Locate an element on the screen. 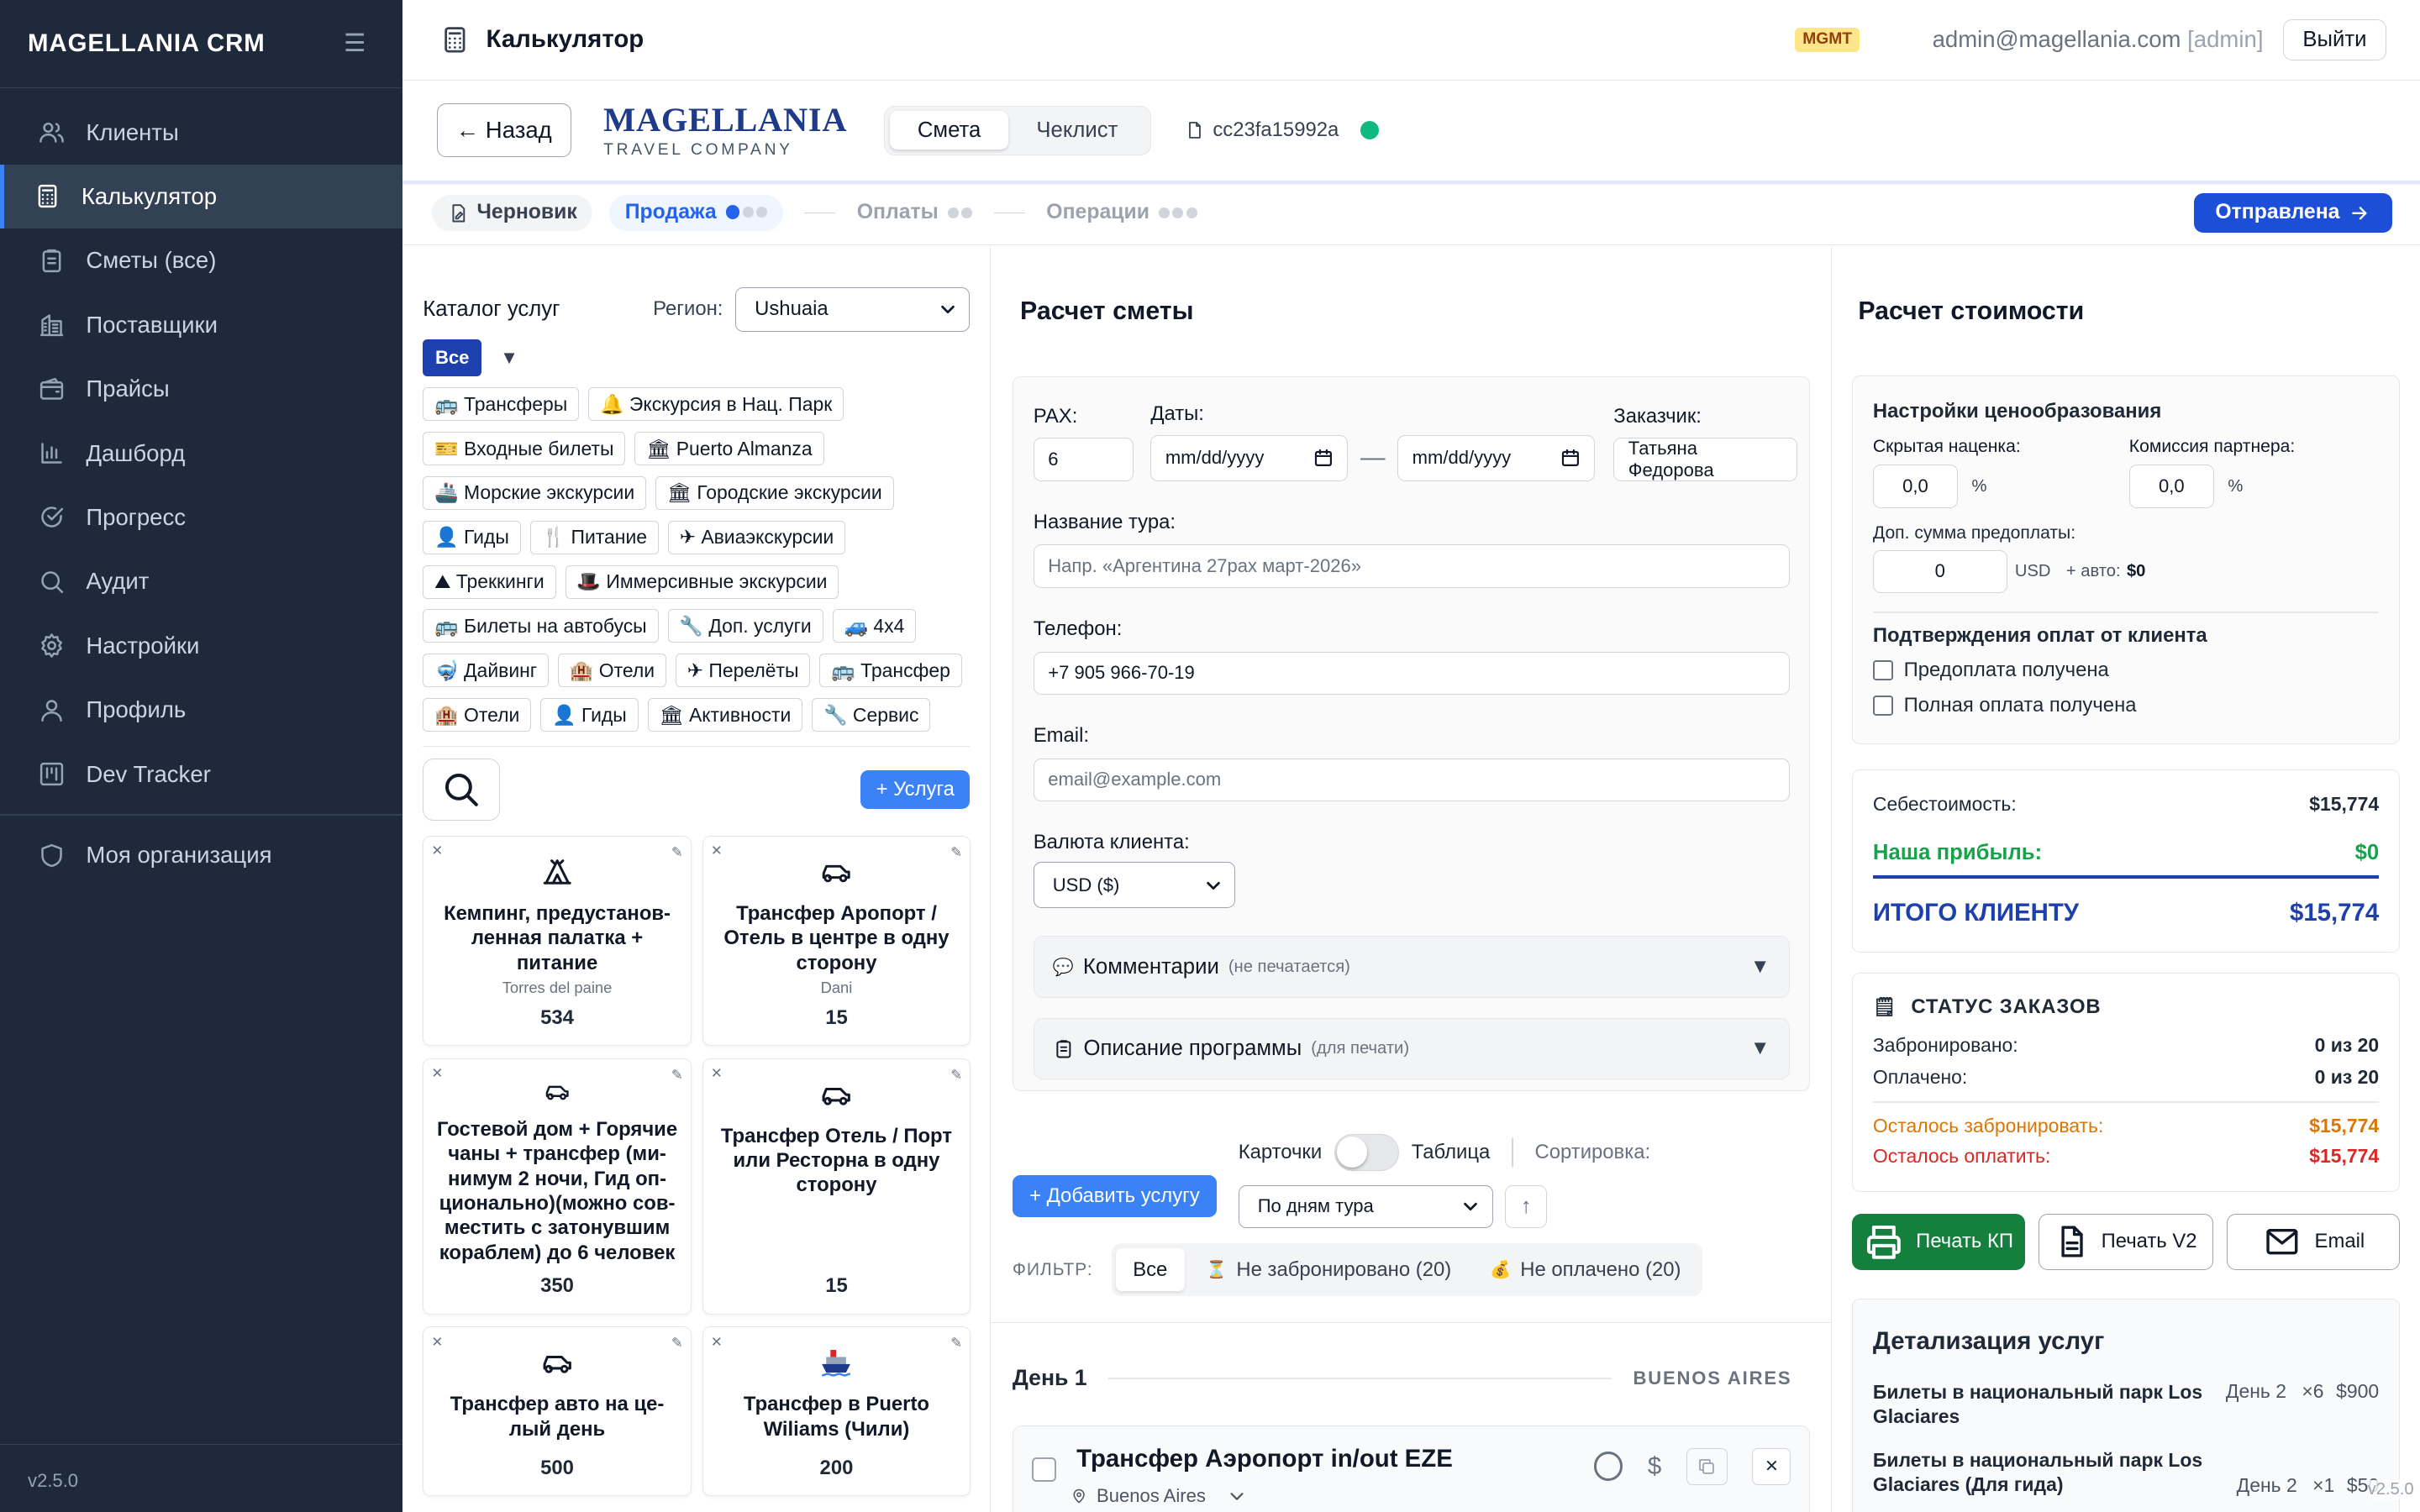 The width and height of the screenshot is (2420, 1512). filter-all-button: Все is located at coordinates (452, 358).